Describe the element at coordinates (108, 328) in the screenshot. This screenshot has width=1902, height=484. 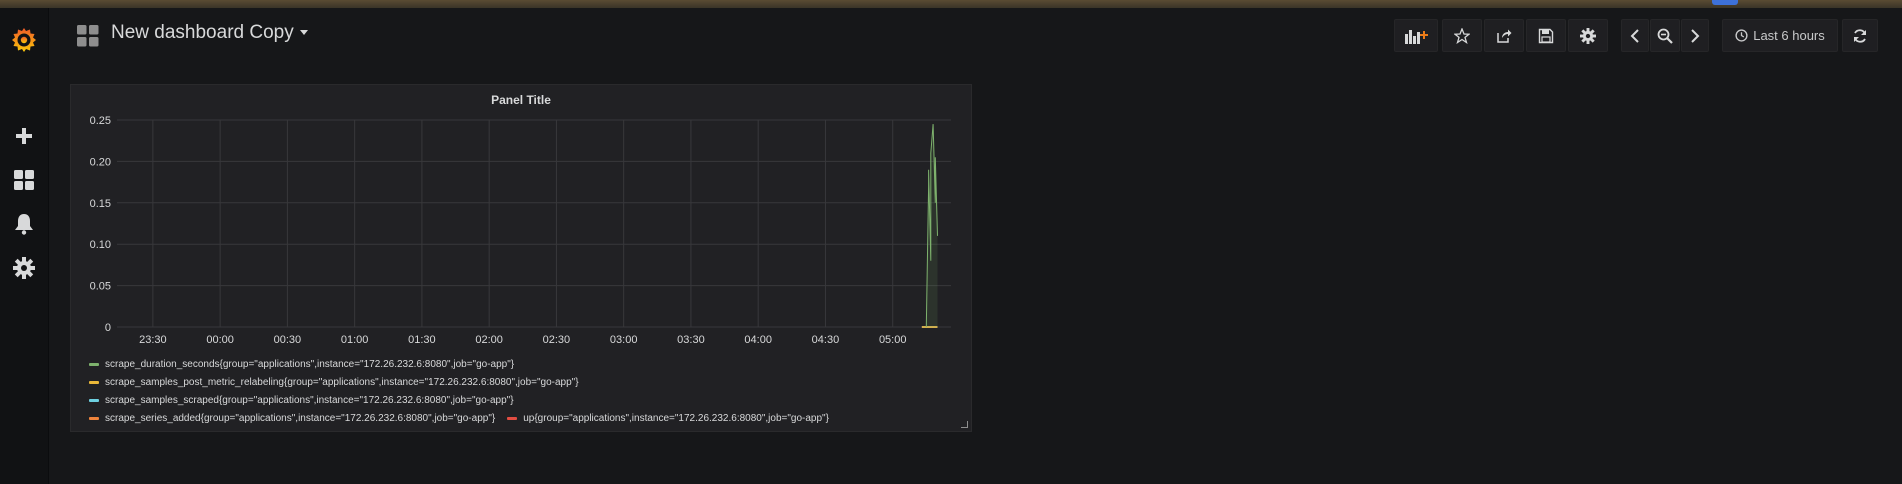
I see `y-tick-label: 0` at that location.